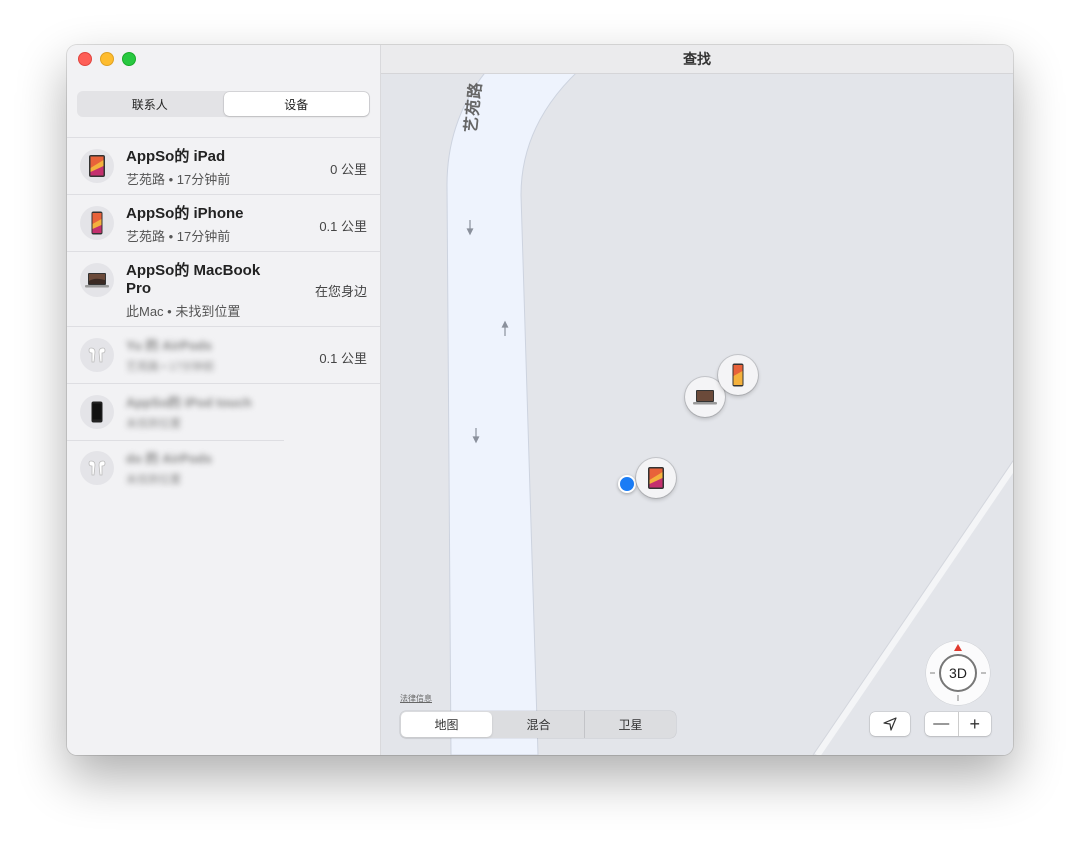 The width and height of the screenshot is (1080, 844). Describe the element at coordinates (185, 213) in the screenshot. I see `device-name: AppSo的 iPhone` at that location.